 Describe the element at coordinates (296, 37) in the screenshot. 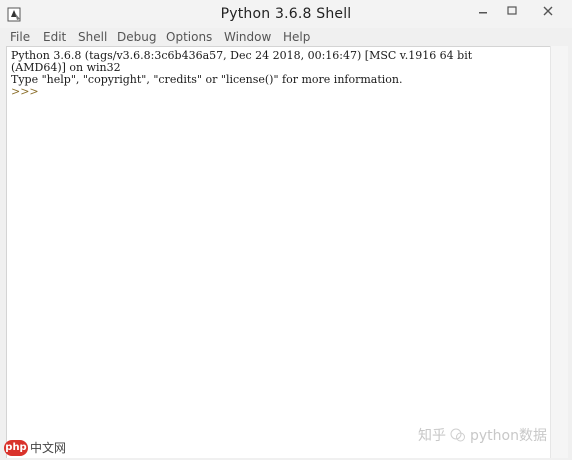

I see `menu-item-help: Help` at that location.